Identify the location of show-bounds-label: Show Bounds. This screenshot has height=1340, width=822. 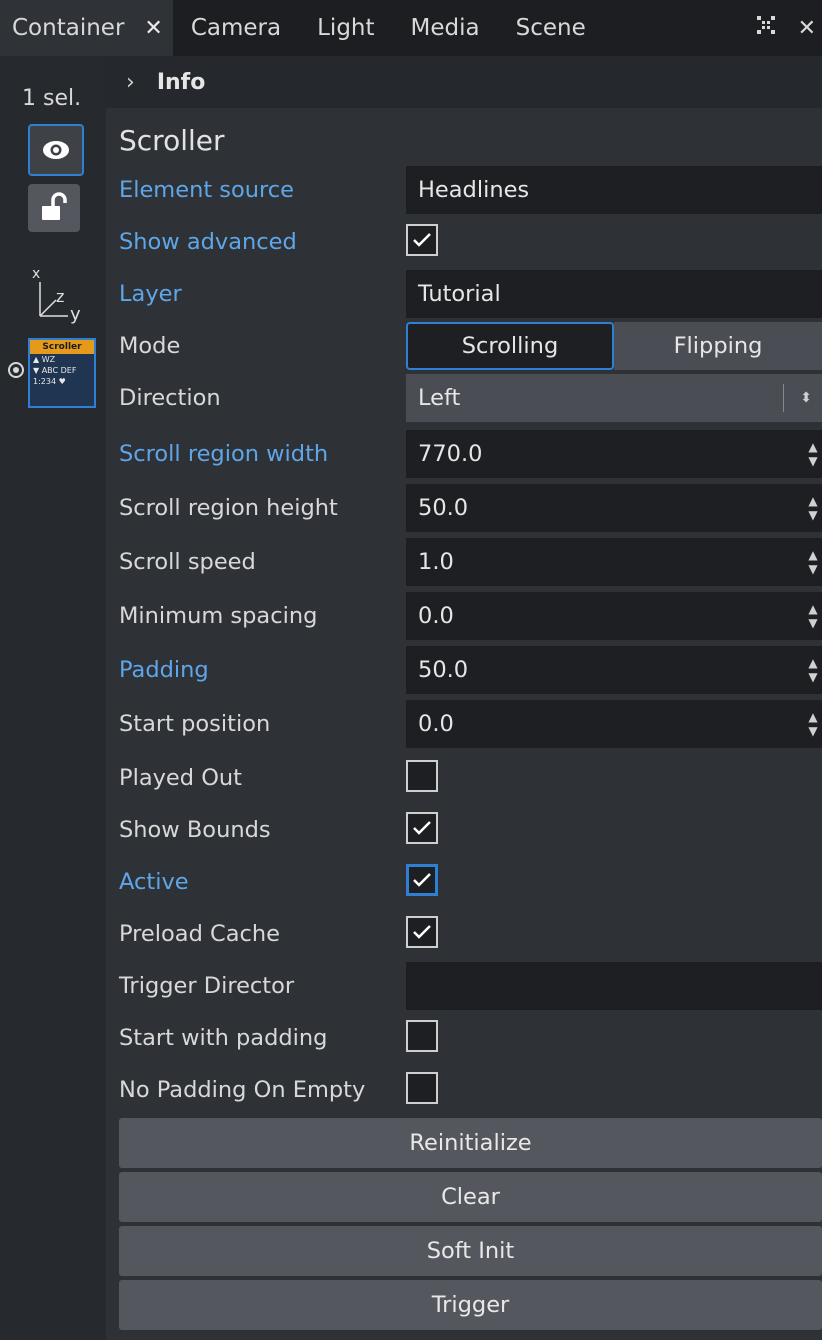
(195, 830).